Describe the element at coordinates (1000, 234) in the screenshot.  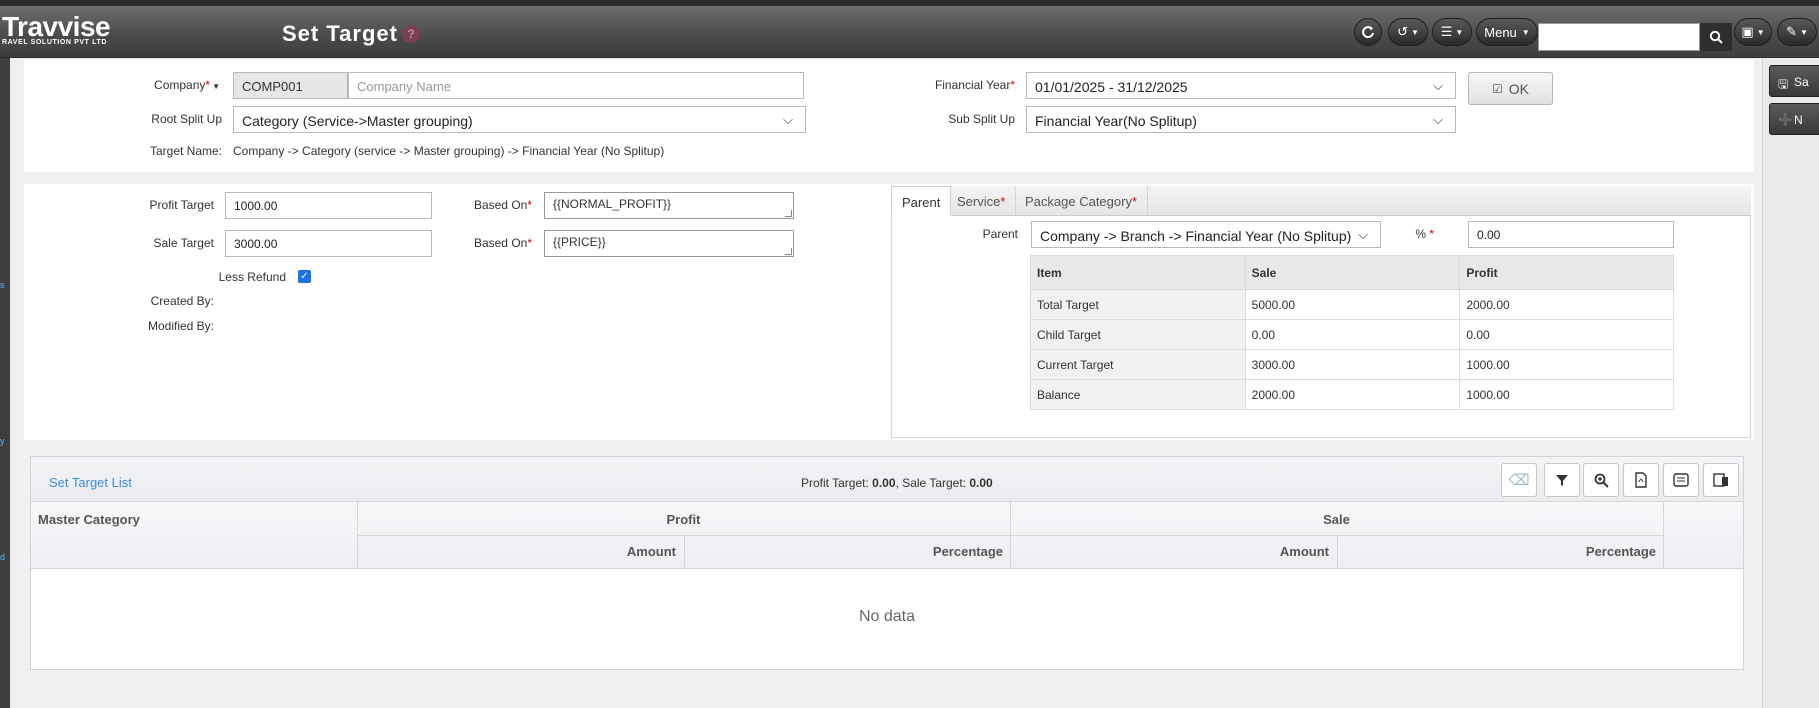
I see `parent-label: Parent` at that location.